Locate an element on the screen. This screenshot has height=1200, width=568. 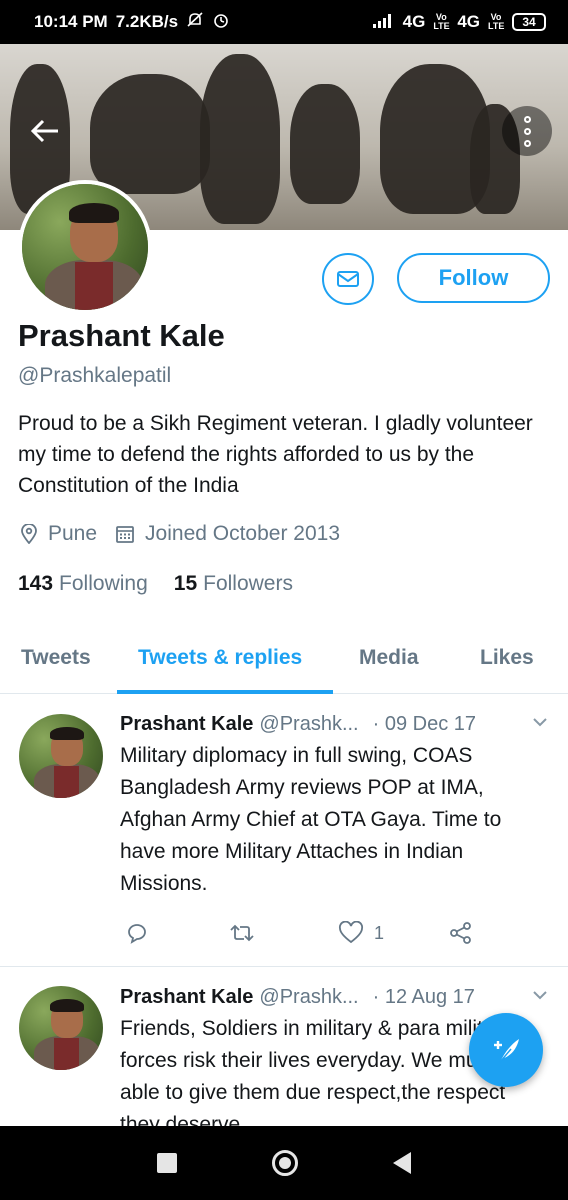
profile-tabs: Tweets Tweets & replies Media Likes is located at coordinates (284, 660).